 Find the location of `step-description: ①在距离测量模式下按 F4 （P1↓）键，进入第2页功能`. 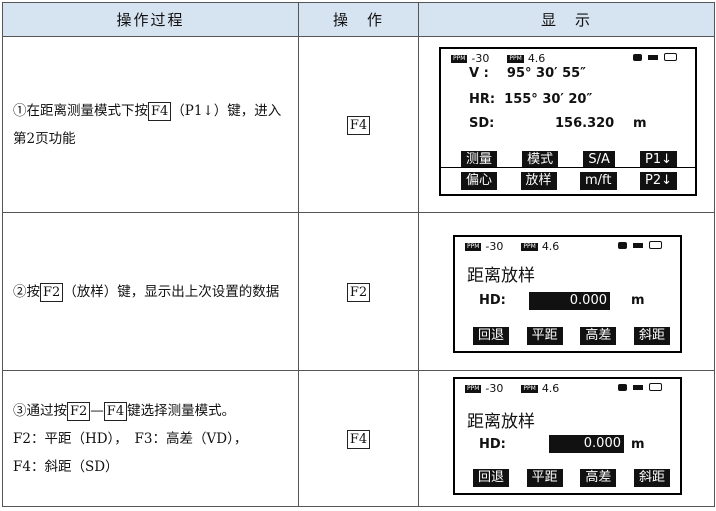

step-description: ①在距离测量模式下按 F4 （P1↓）键，进入第2页功能 is located at coordinates (150, 124).